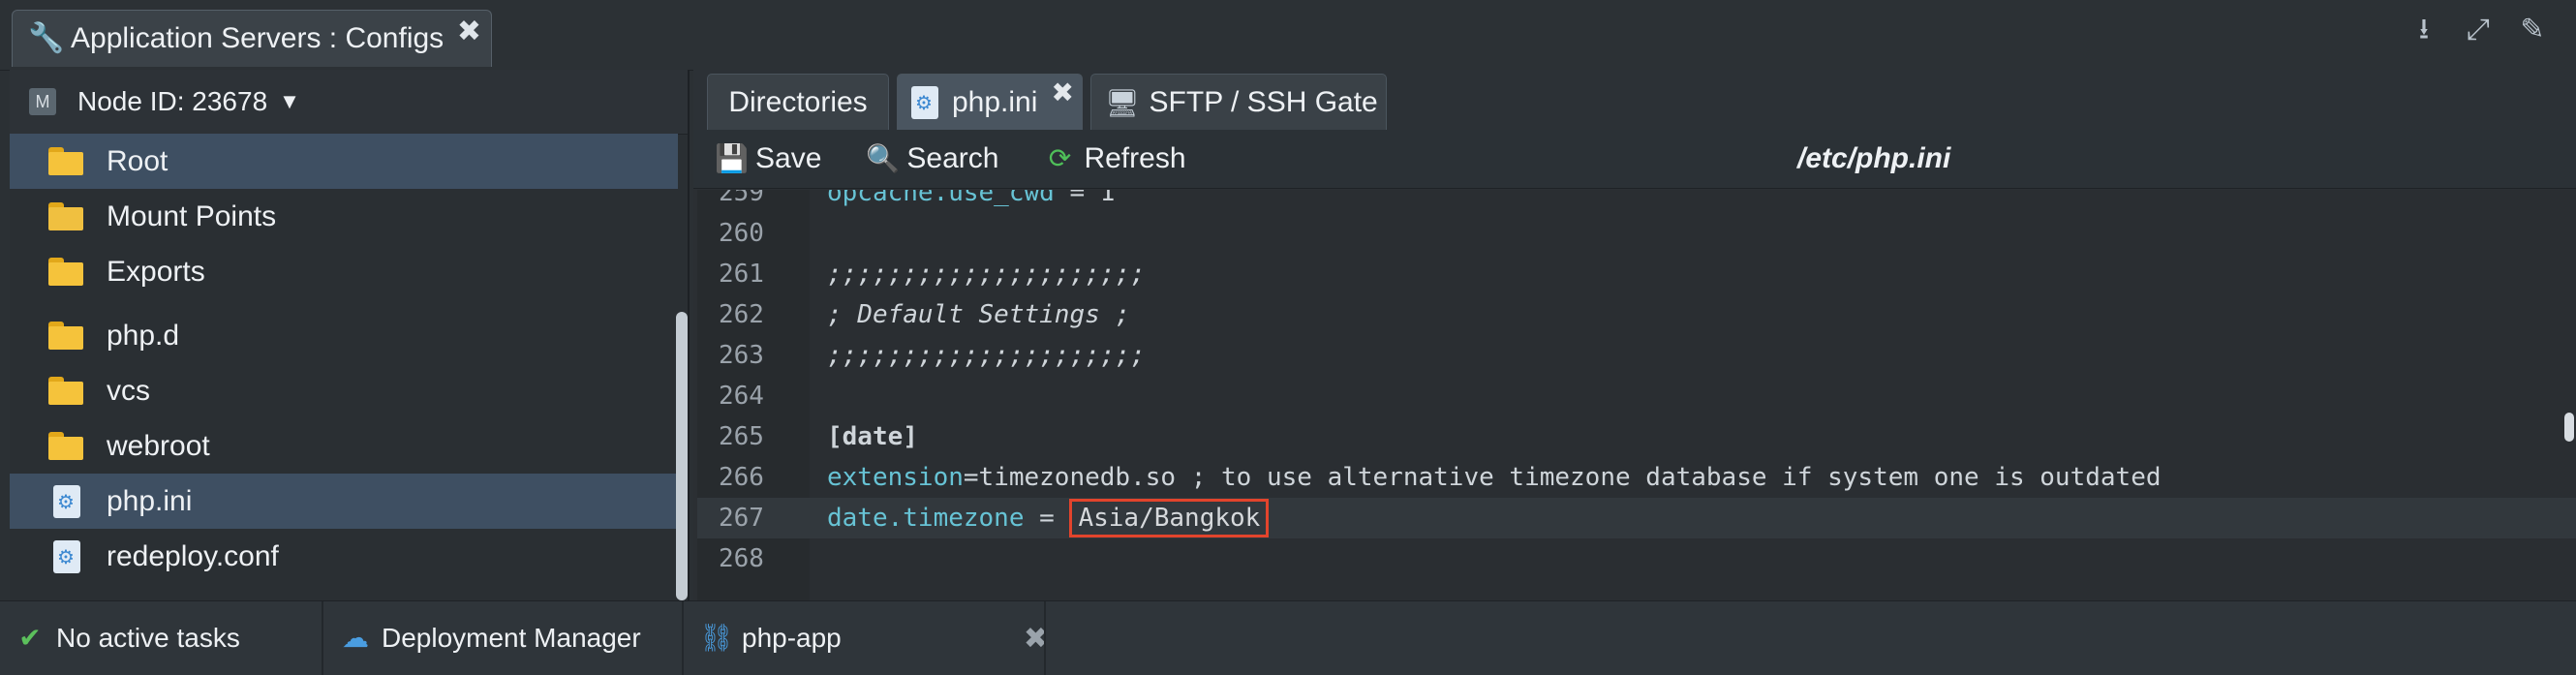 This screenshot has width=2576, height=675. Describe the element at coordinates (741, 233) in the screenshot. I see `line-number: 260` at that location.